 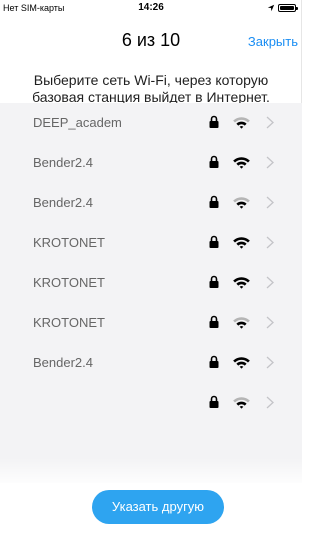 I want to click on wifi-network-row: DEEP_academ, so click(x=151, y=122).